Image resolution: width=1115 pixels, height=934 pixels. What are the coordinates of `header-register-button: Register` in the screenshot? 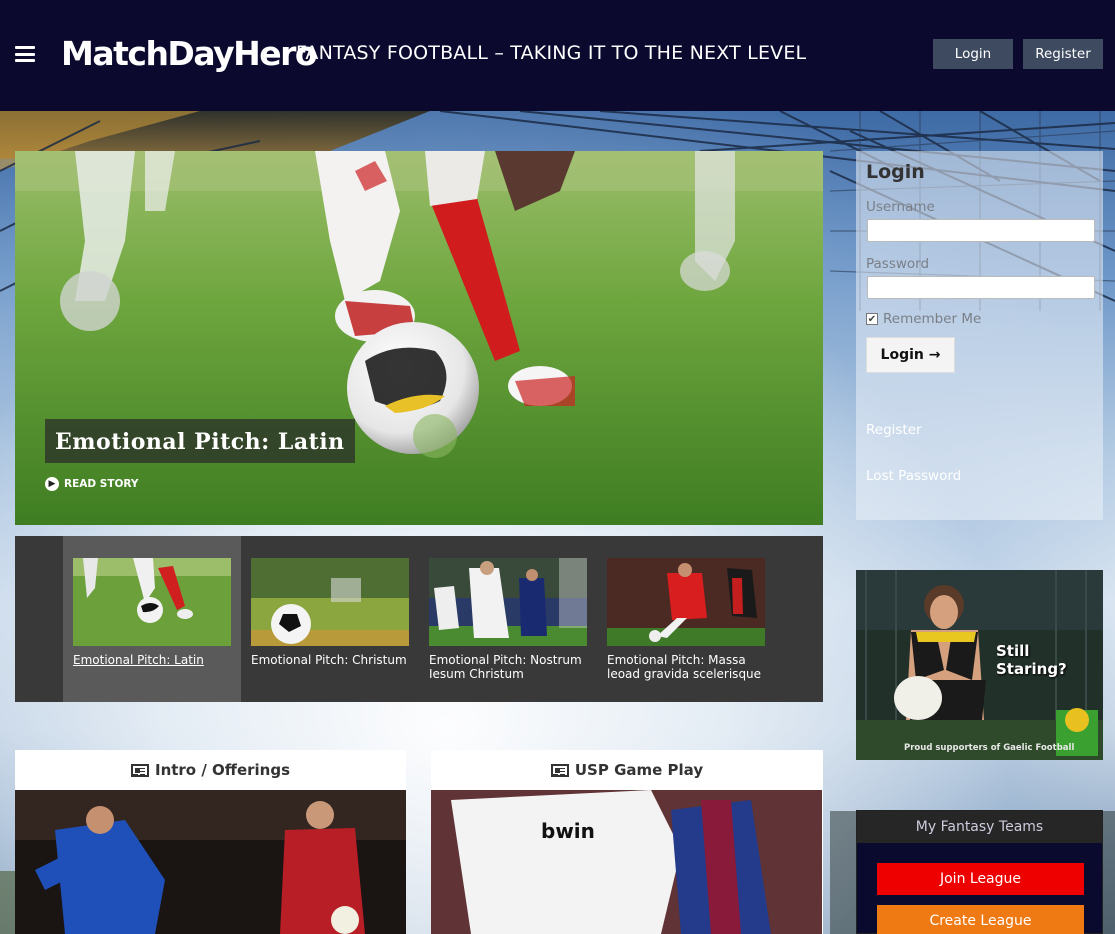 It's located at (1063, 54).